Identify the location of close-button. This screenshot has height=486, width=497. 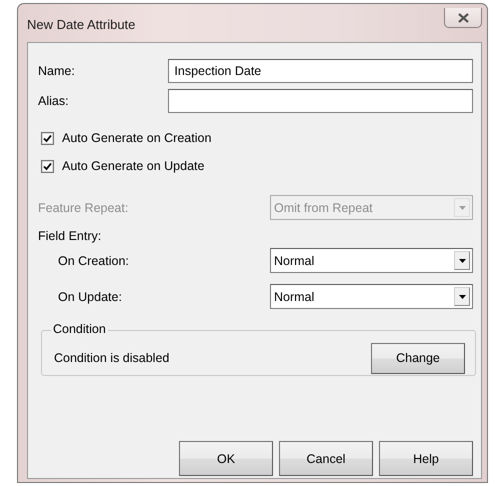
(463, 18).